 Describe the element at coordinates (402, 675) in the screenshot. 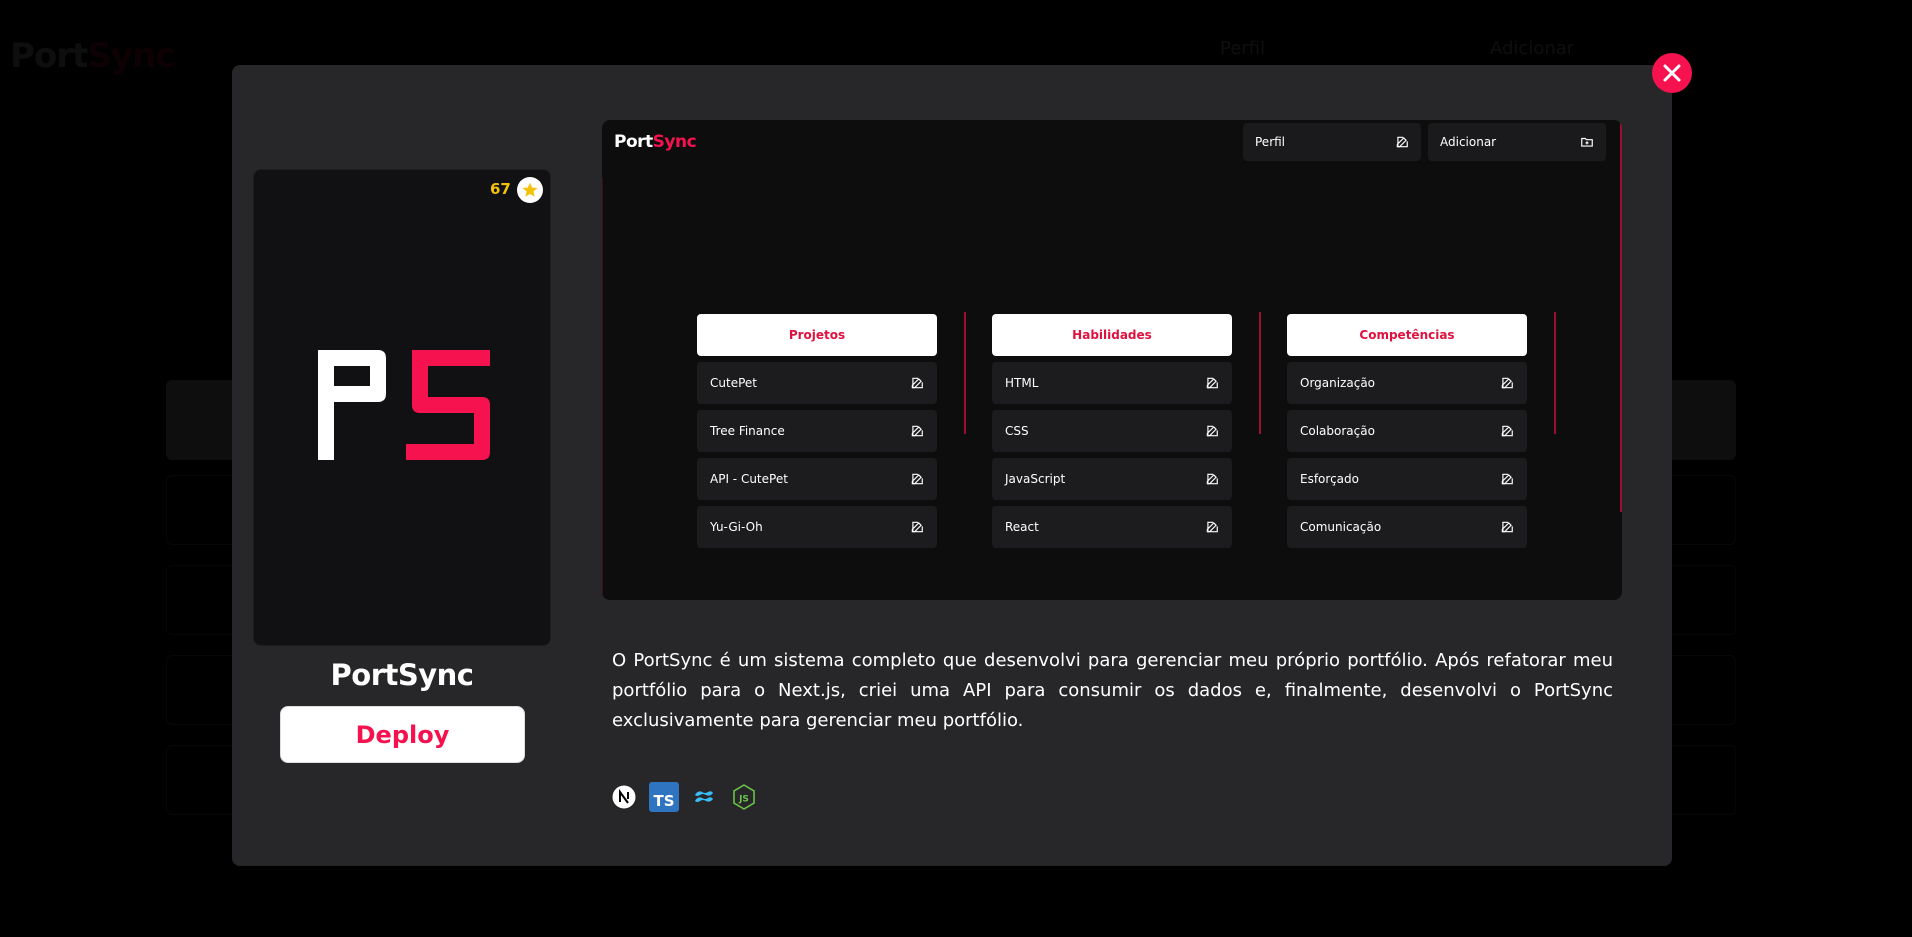

I see `project-title: PortSync` at that location.